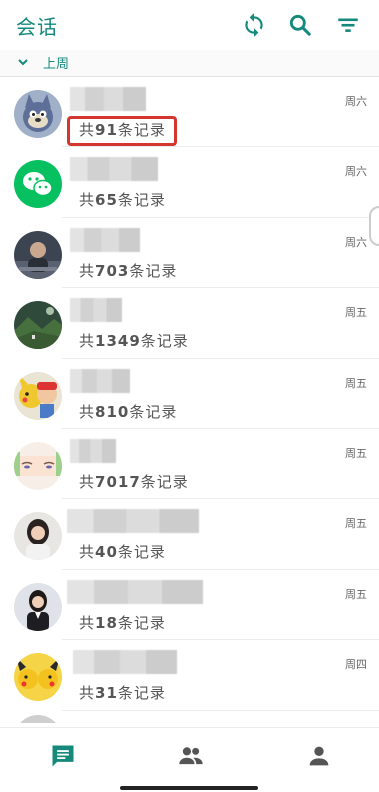  What do you see at coordinates (189, 112) in the screenshot?
I see `list-item: 共91条记录 周六` at bounding box center [189, 112].